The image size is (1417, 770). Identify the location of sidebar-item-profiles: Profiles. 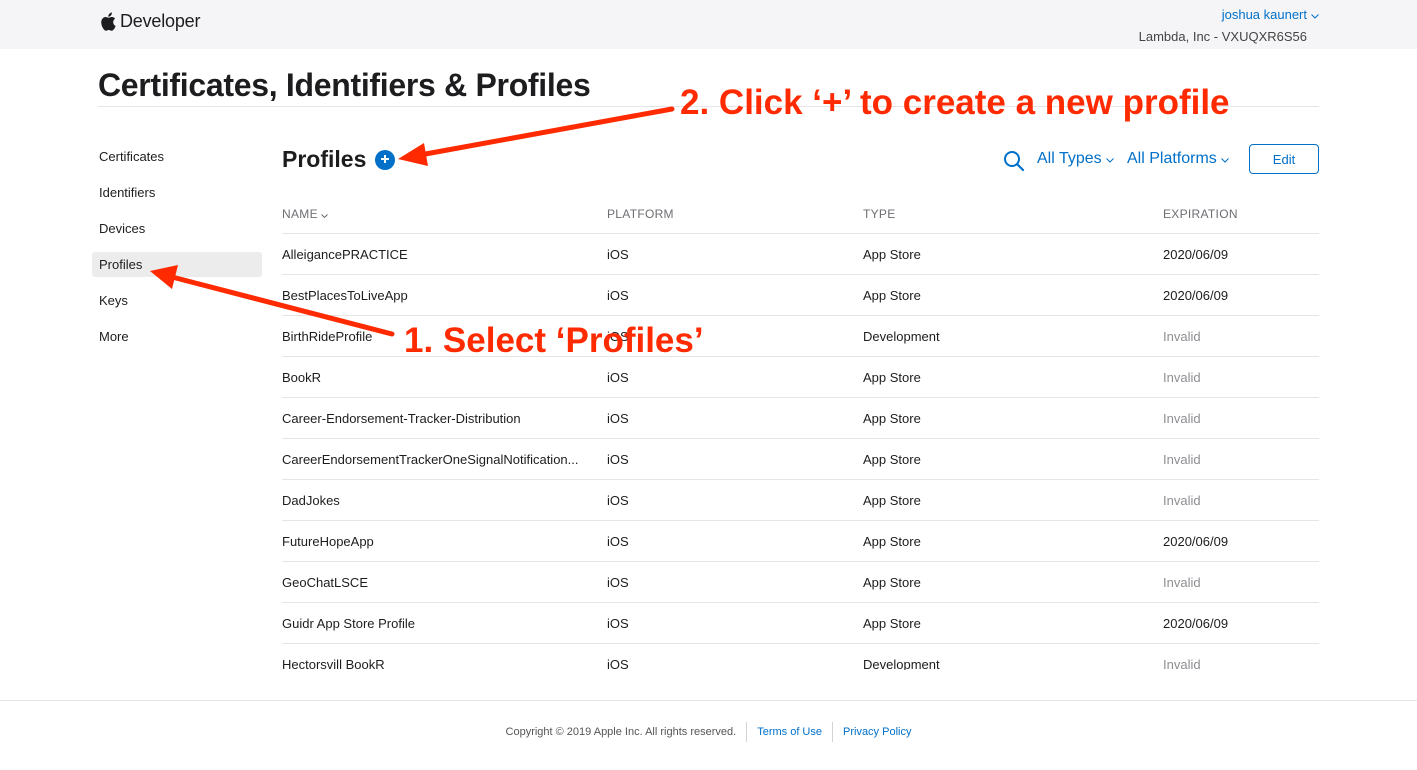
(177, 264).